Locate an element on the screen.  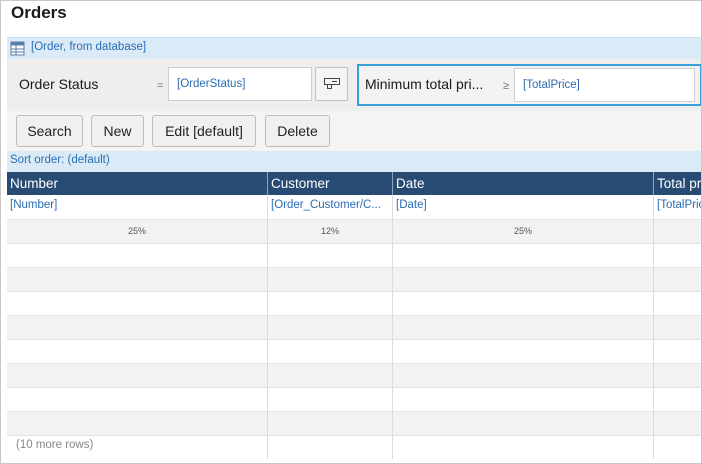
edit-button: Edit [default] is located at coordinates (204, 131).